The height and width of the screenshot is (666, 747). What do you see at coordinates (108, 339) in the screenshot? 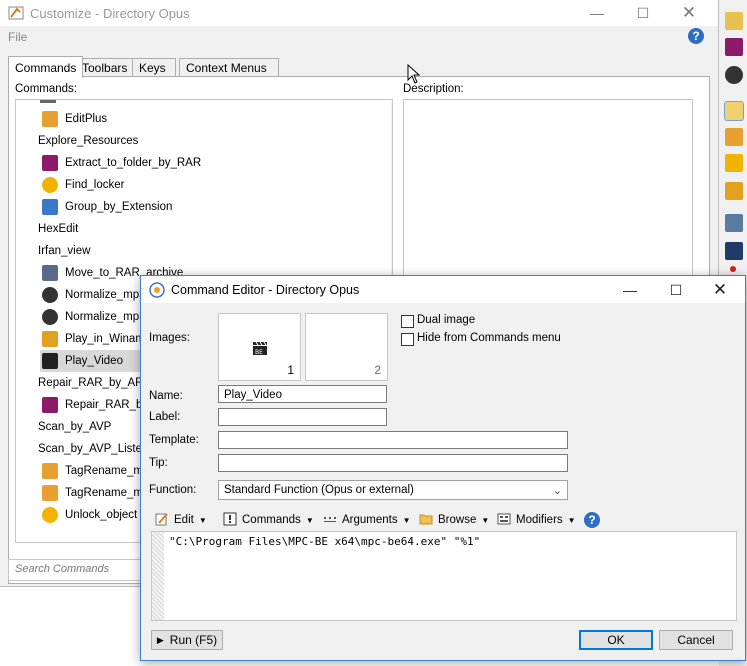
I see `list-item-label: Play_in_Winamp` at bounding box center [108, 339].